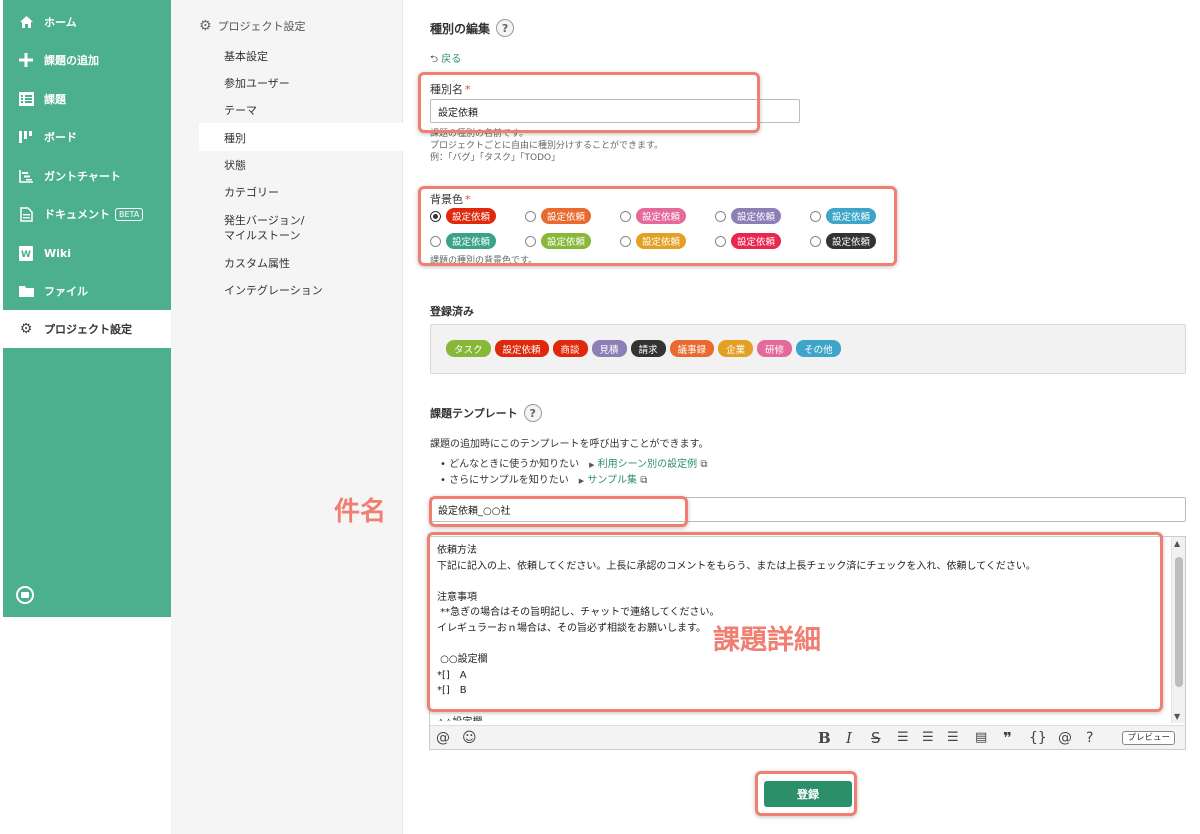 The image size is (1200, 834). I want to click on sidebar-item-label: プロジェクト設定, so click(88, 329).